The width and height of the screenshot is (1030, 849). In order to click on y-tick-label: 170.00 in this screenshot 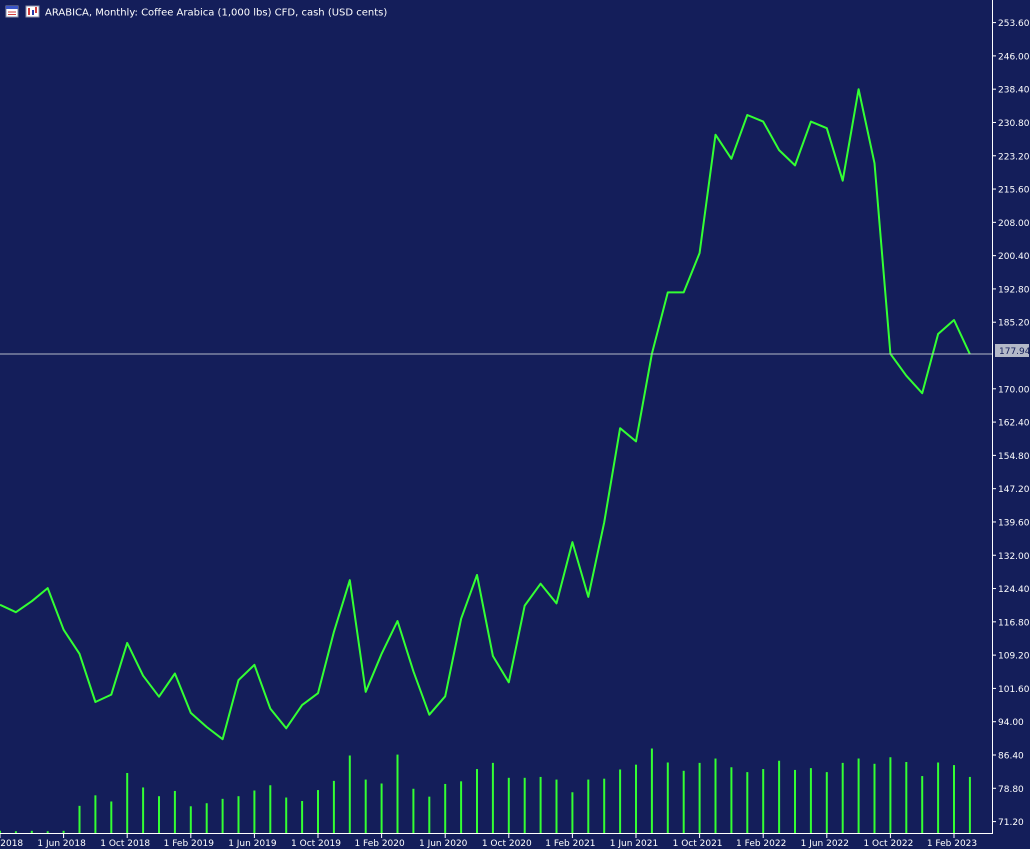, I will do `click(1014, 390)`.